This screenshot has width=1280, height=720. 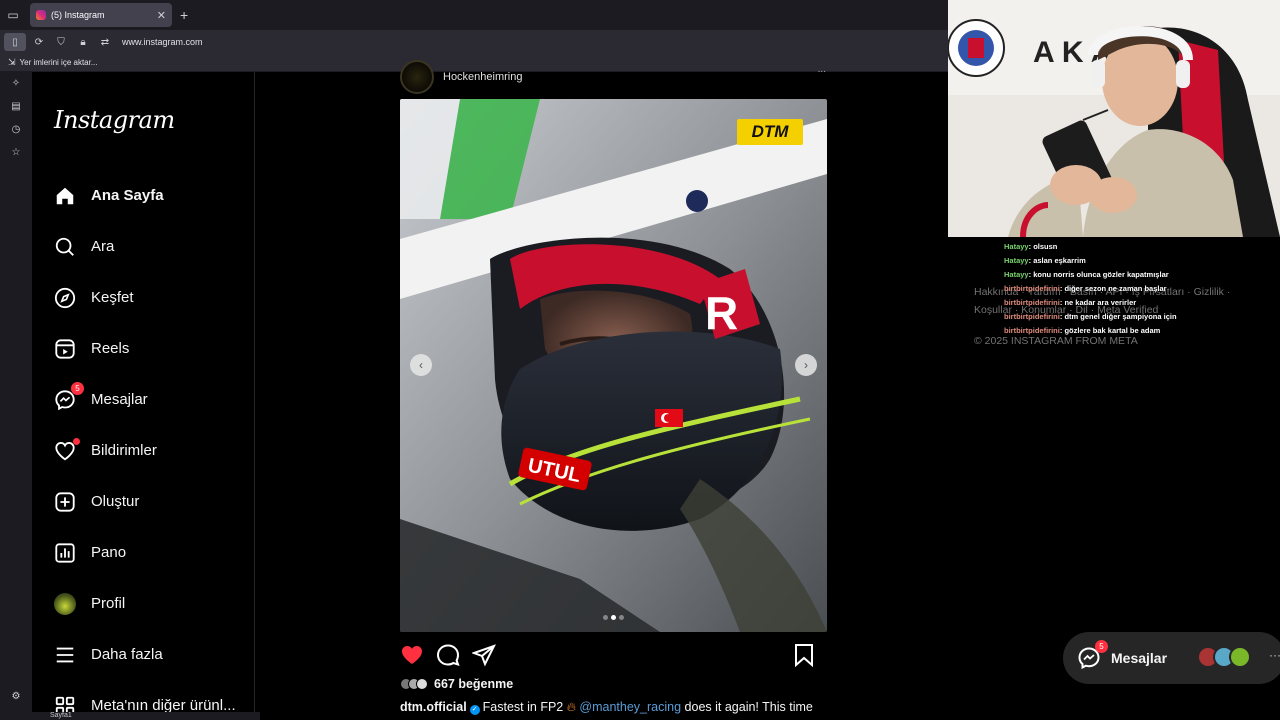 What do you see at coordinates (13, 15) in the screenshot?
I see `tab-list-icon: ▭` at bounding box center [13, 15].